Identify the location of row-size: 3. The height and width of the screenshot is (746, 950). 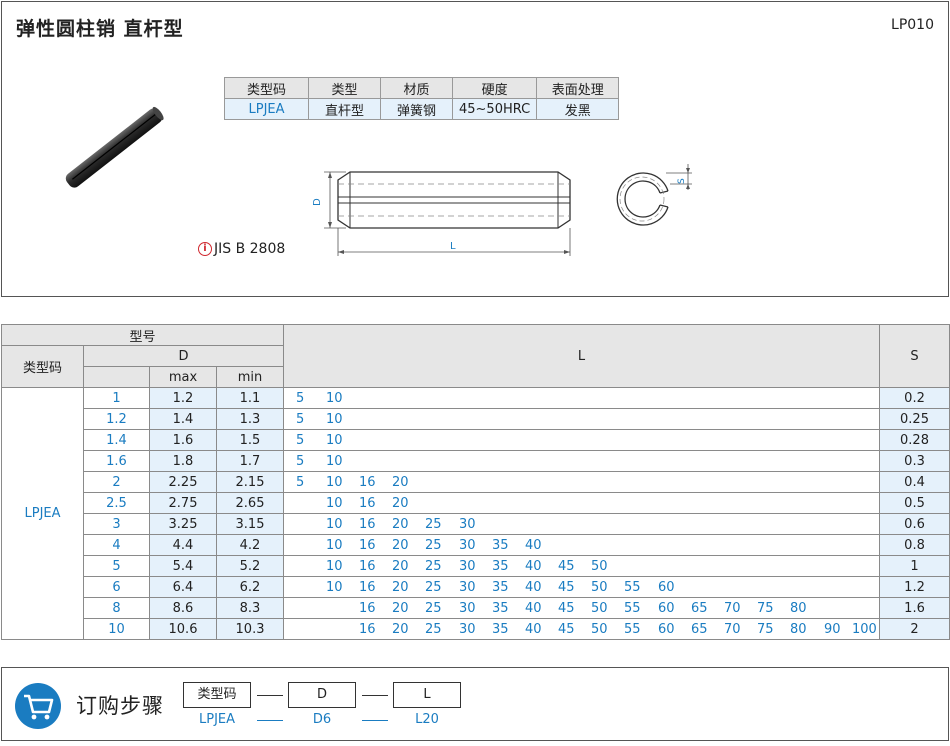
(116, 524).